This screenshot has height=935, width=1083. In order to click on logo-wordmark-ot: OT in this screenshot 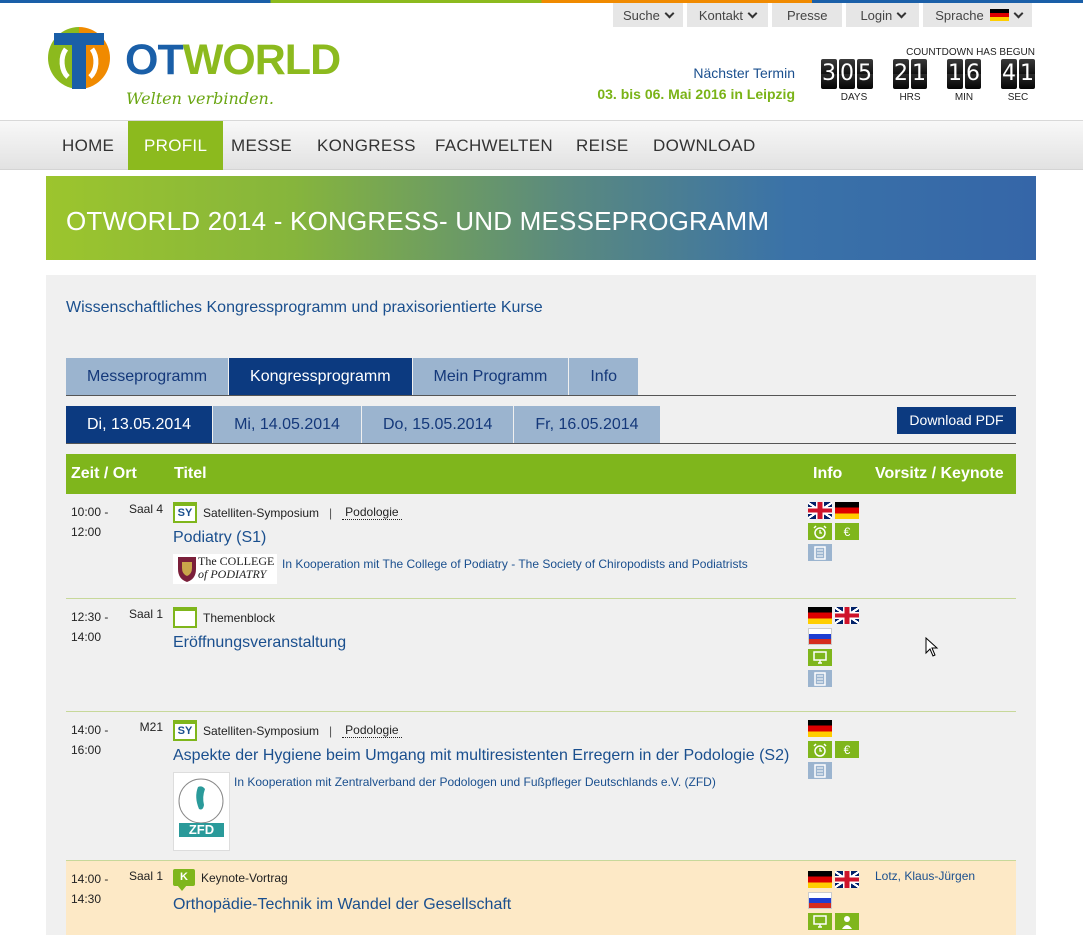, I will do `click(154, 60)`.